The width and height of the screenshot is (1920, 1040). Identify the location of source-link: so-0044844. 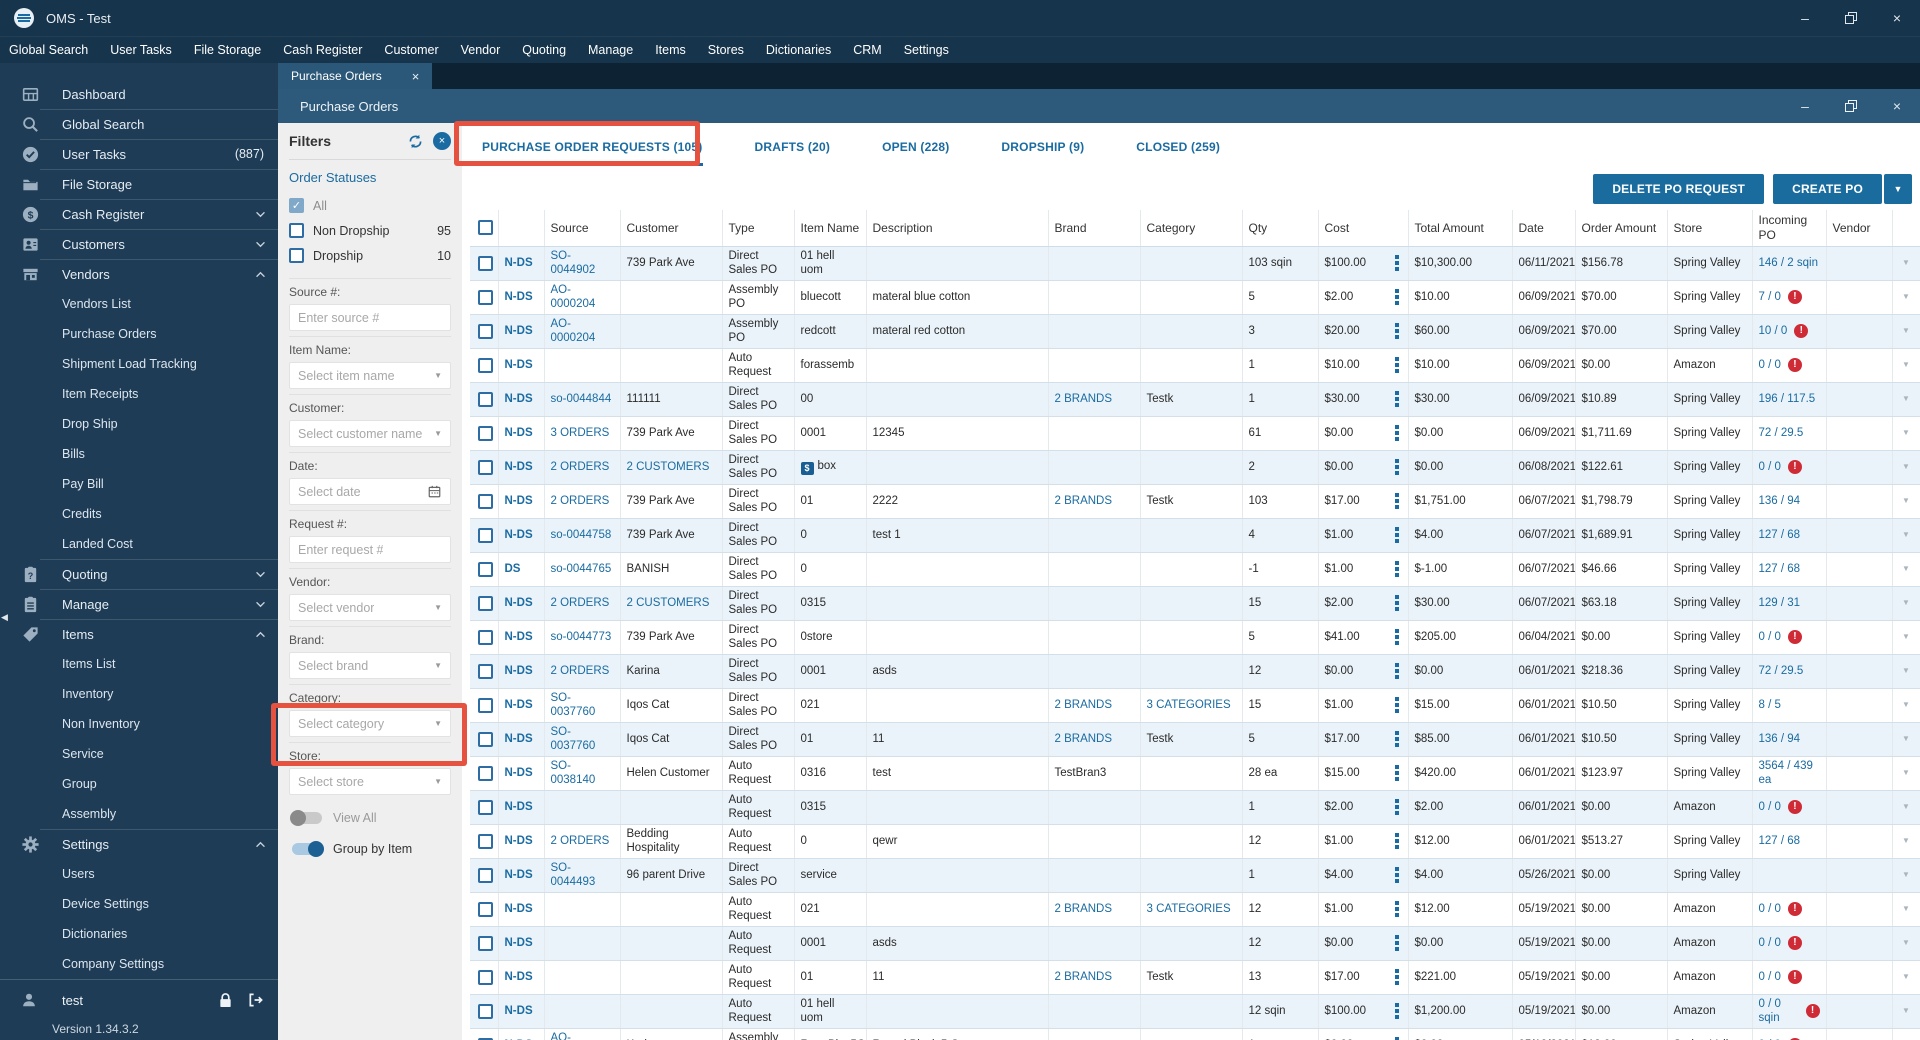
(581, 399).